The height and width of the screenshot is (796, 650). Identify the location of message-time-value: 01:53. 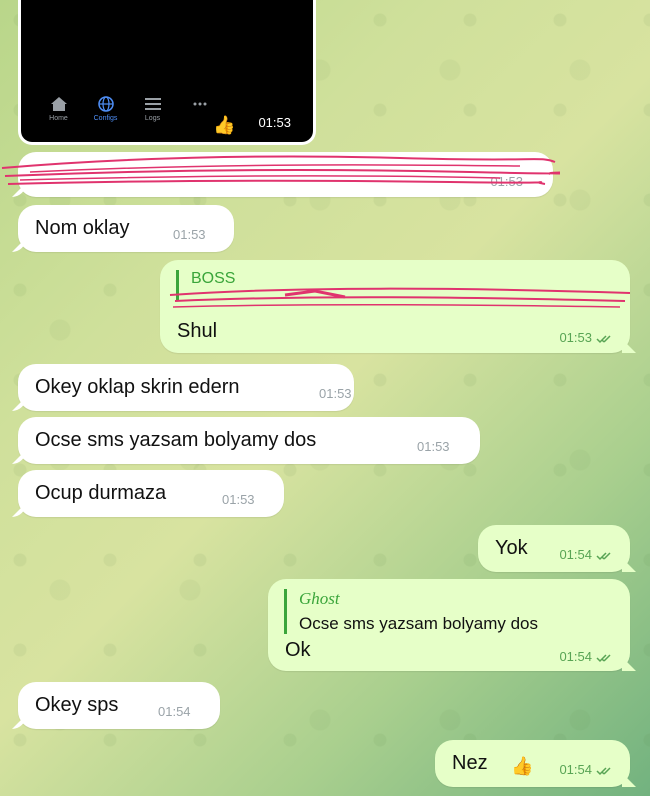
(575, 337).